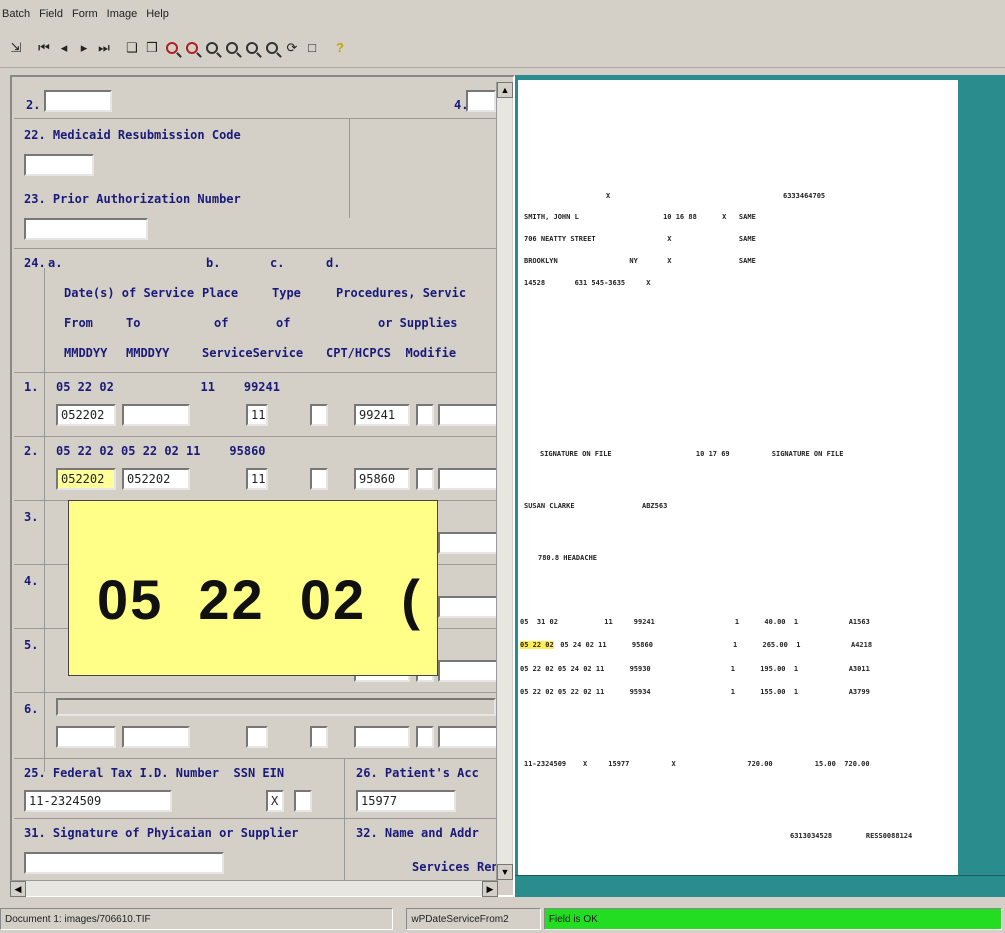 Image resolution: width=1005 pixels, height=933 pixels. Describe the element at coordinates (640, 239) in the screenshot. I see `doc-line-3: 706 NEATTY STREET X SAME` at that location.